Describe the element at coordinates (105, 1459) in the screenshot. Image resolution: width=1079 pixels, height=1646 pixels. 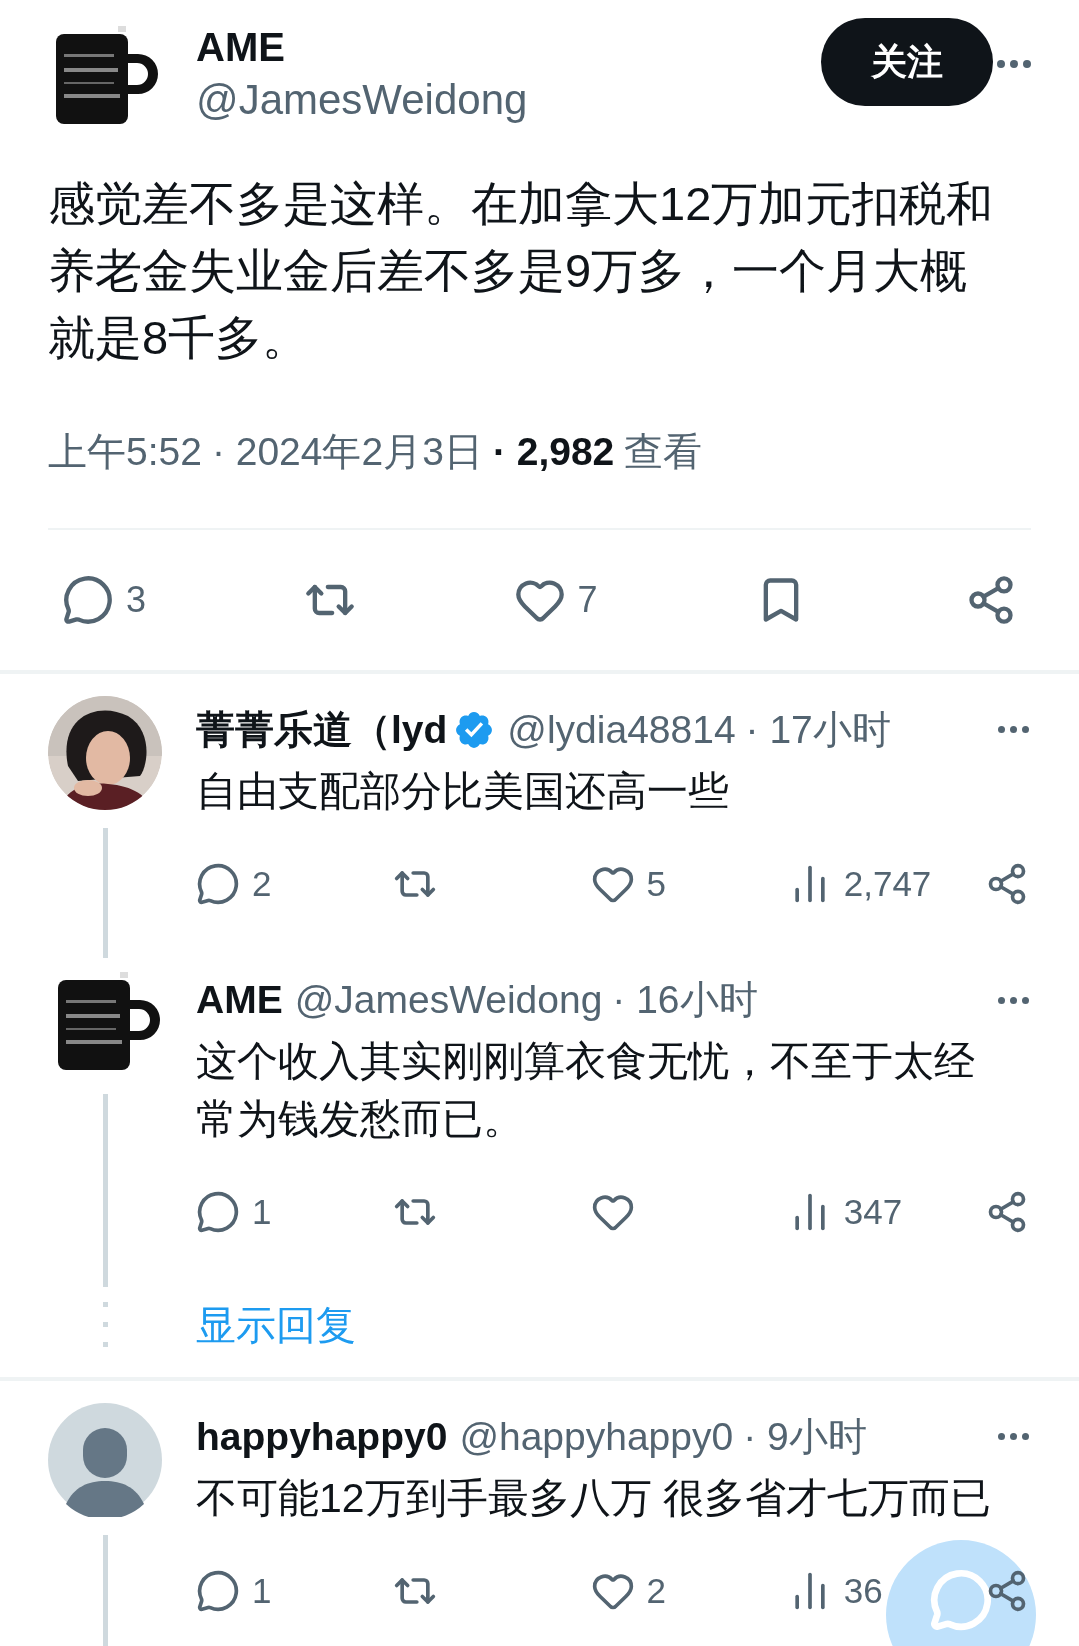
I see `default-avatar-icon` at that location.